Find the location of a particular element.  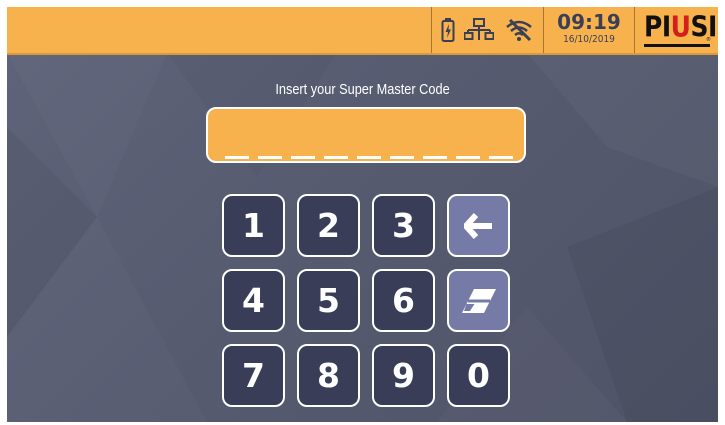

clock-date: 16/10/2019 is located at coordinates (589, 39).